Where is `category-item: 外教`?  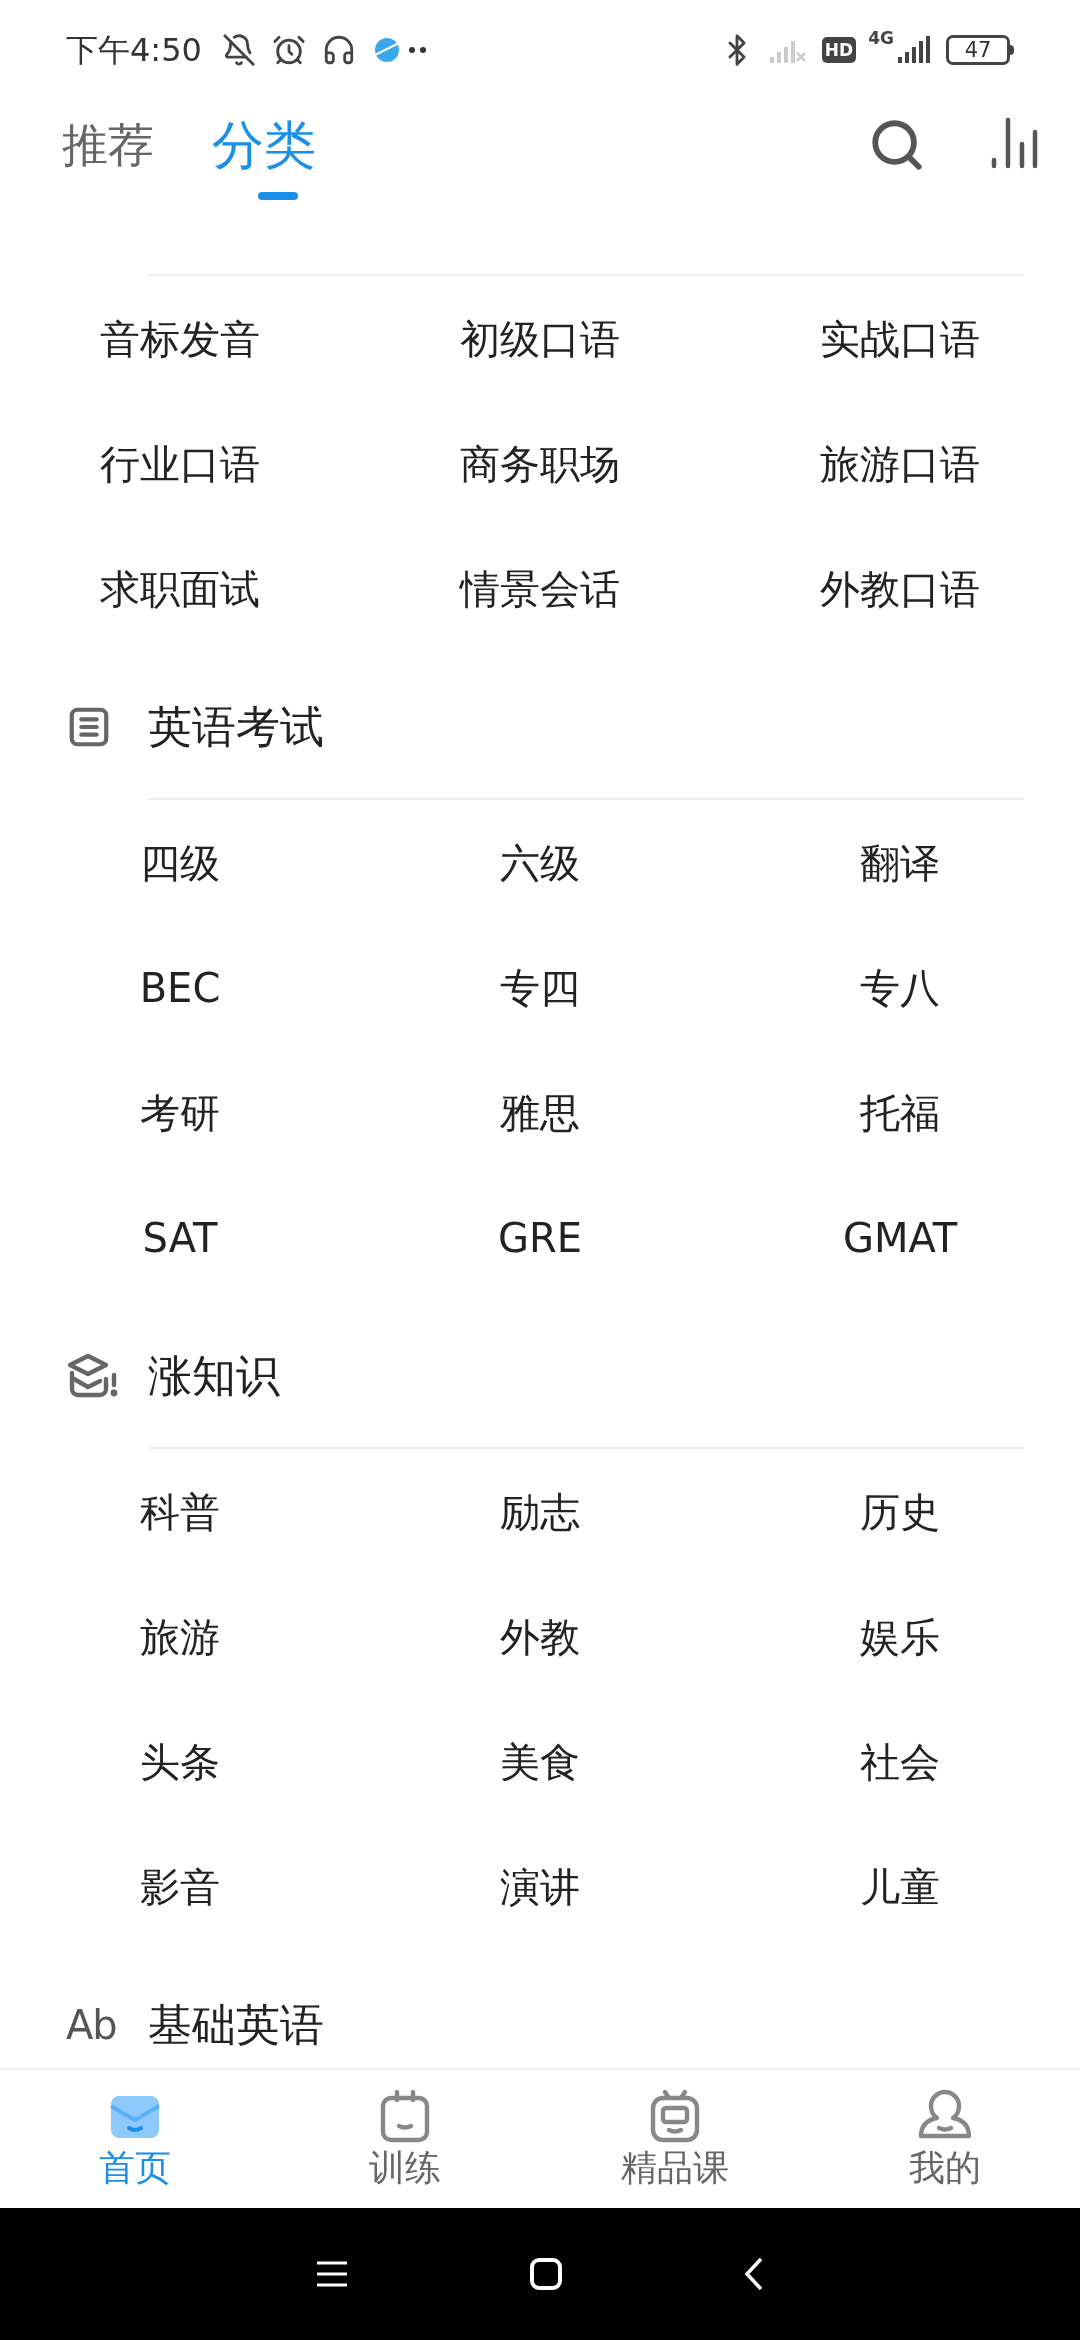 category-item: 外教 is located at coordinates (540, 1636).